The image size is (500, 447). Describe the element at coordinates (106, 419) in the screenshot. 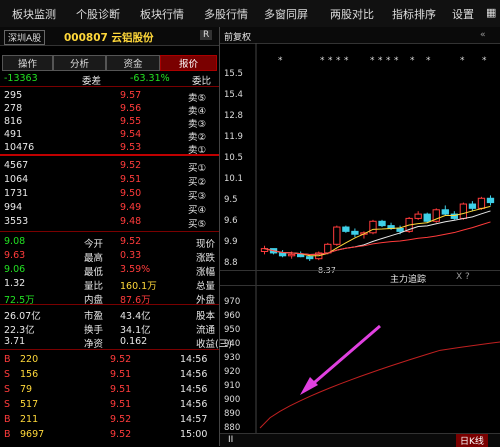

I see `tick-row: 14:57 9.52 211 B` at that location.